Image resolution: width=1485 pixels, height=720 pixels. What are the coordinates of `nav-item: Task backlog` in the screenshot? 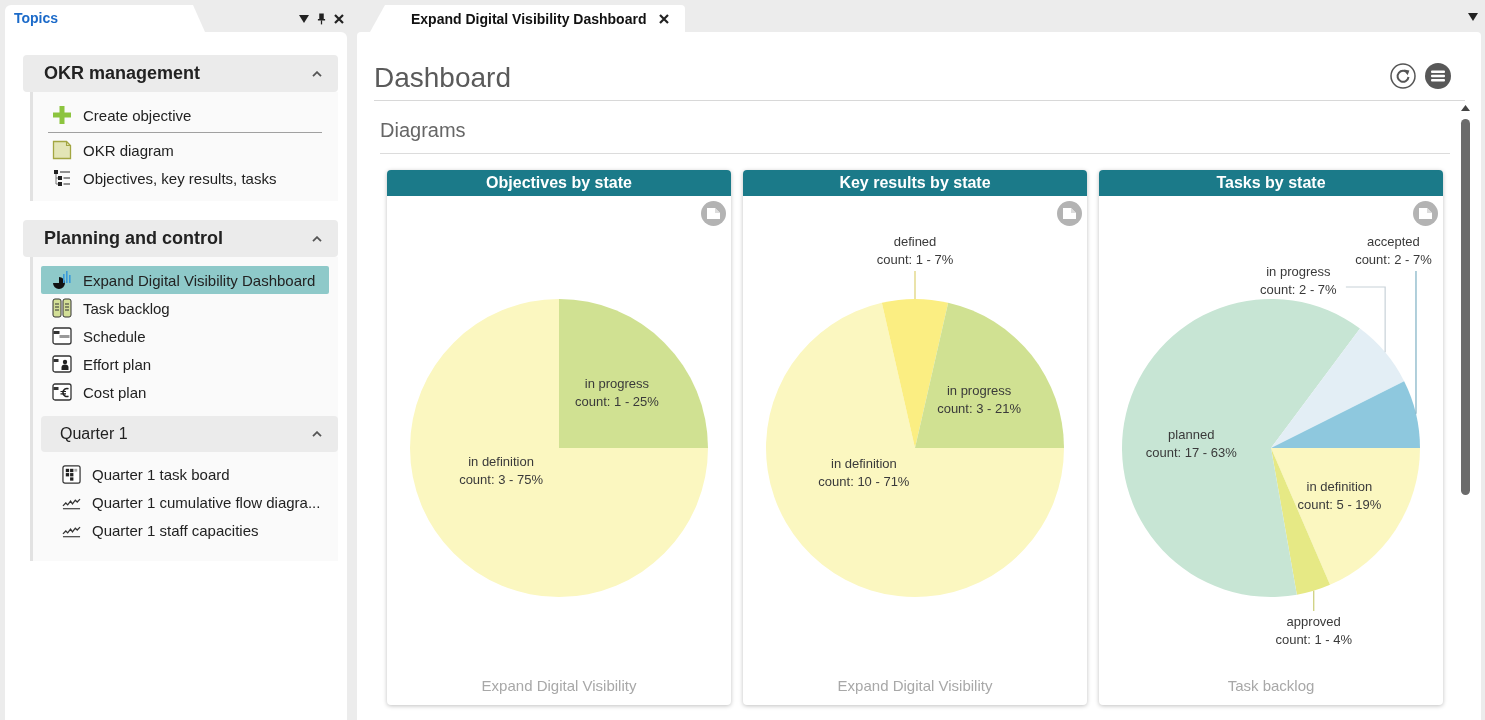 It's located at (185, 308).